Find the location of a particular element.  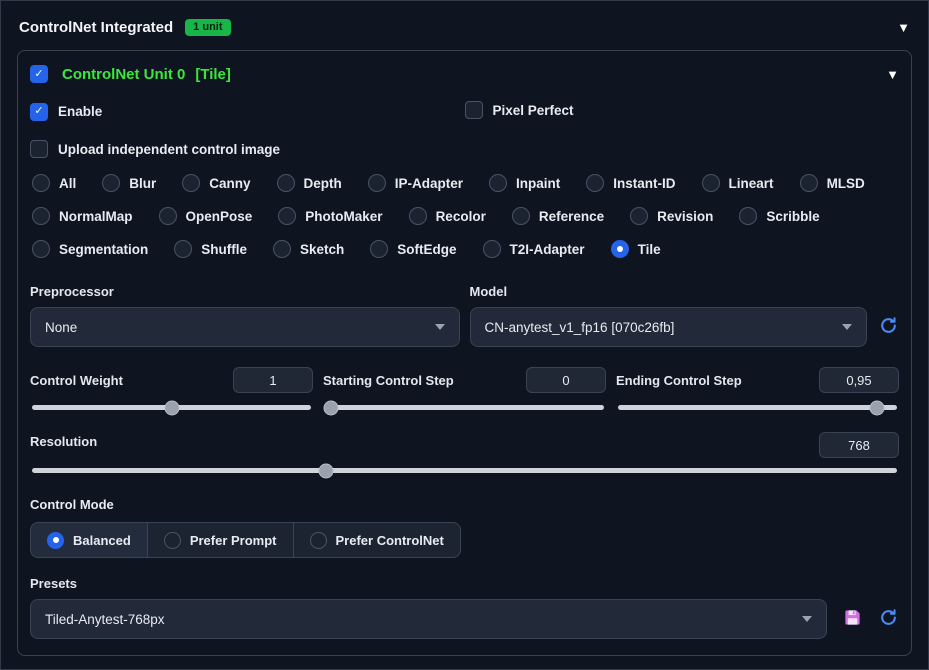

control-type-option: All is located at coordinates (54, 183).